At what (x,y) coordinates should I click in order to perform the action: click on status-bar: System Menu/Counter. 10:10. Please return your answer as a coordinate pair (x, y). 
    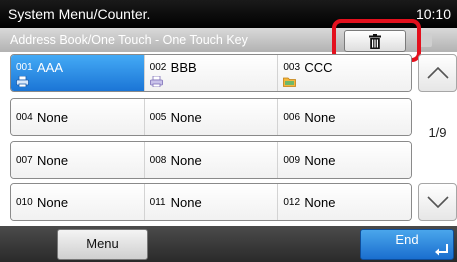
    Looking at the image, I should click on (228, 14).